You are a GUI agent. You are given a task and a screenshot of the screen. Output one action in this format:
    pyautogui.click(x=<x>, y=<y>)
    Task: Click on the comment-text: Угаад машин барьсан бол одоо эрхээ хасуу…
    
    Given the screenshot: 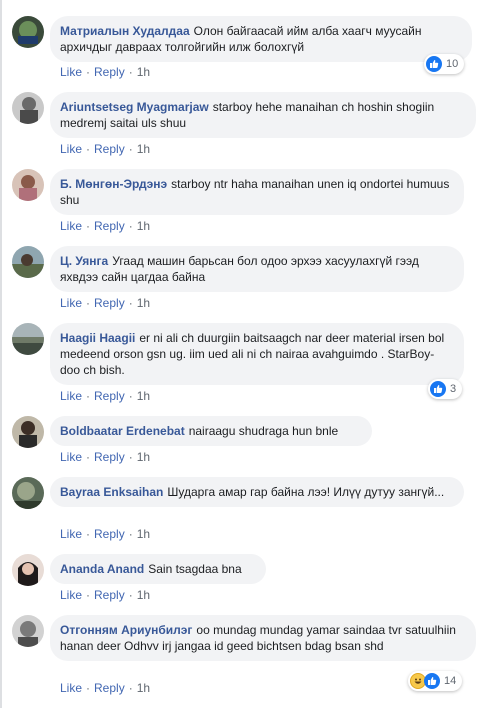 What is the action you would take?
    pyautogui.click(x=239, y=269)
    